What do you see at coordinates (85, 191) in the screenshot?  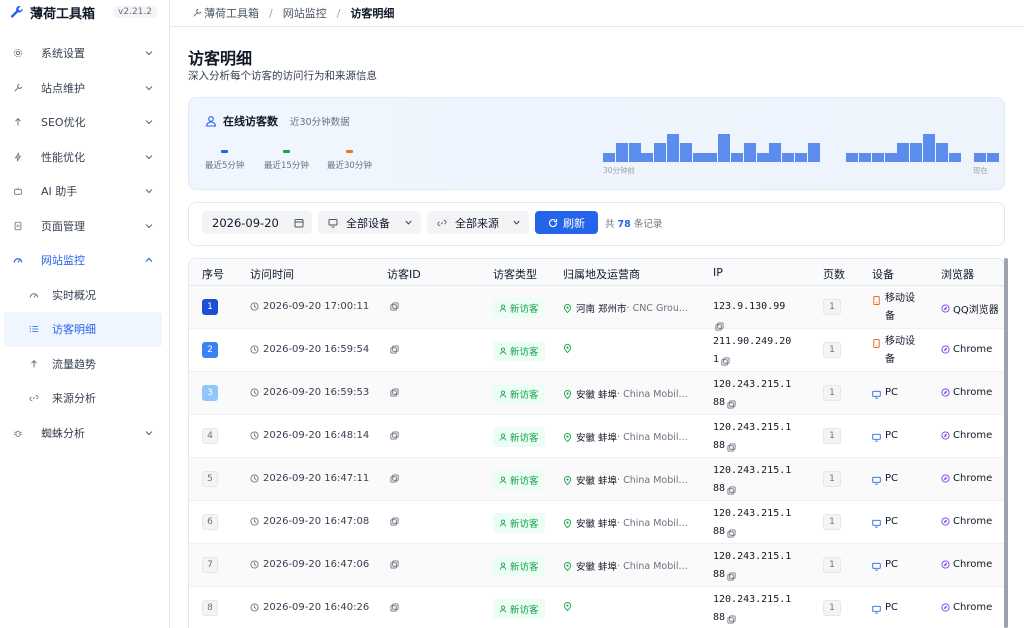 I see `sidebar-item-ai-assistant: AI 助手` at bounding box center [85, 191].